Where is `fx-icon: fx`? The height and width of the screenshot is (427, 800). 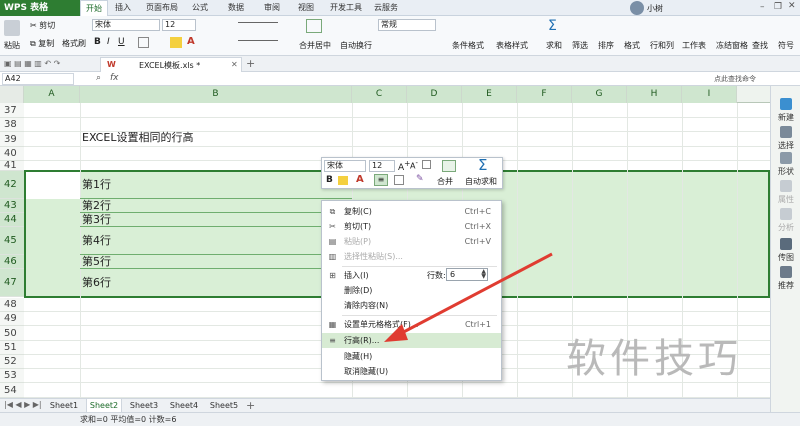
fx-icon: fx is located at coordinates (114, 78).